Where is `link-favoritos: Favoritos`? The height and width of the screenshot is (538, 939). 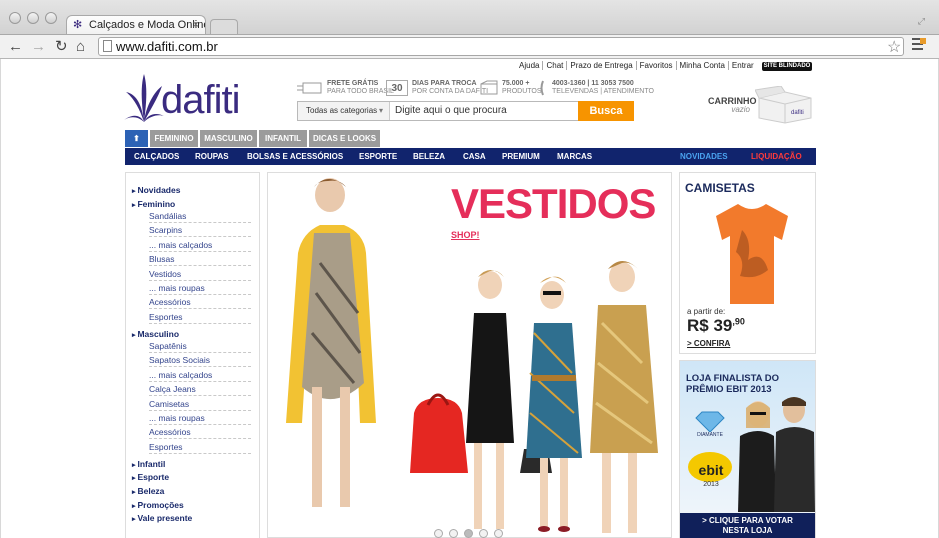 link-favoritos: Favoritos is located at coordinates (656, 65).